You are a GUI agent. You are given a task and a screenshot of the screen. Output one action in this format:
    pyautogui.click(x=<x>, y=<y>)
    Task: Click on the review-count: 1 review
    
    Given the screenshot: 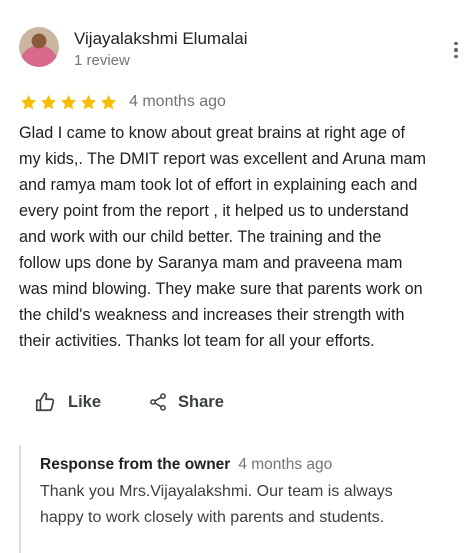 What is the action you would take?
    pyautogui.click(x=102, y=60)
    